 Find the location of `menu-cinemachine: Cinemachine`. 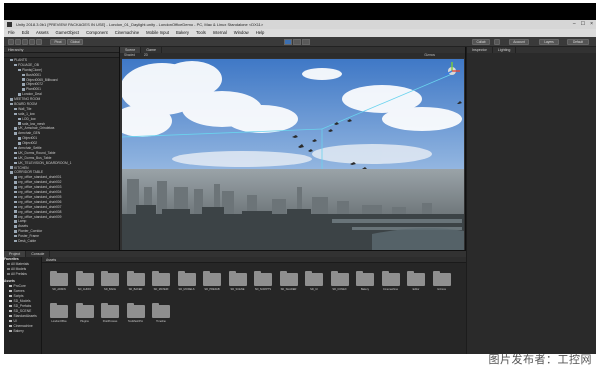

menu-cinemachine: Cinemachine is located at coordinates (127, 33).